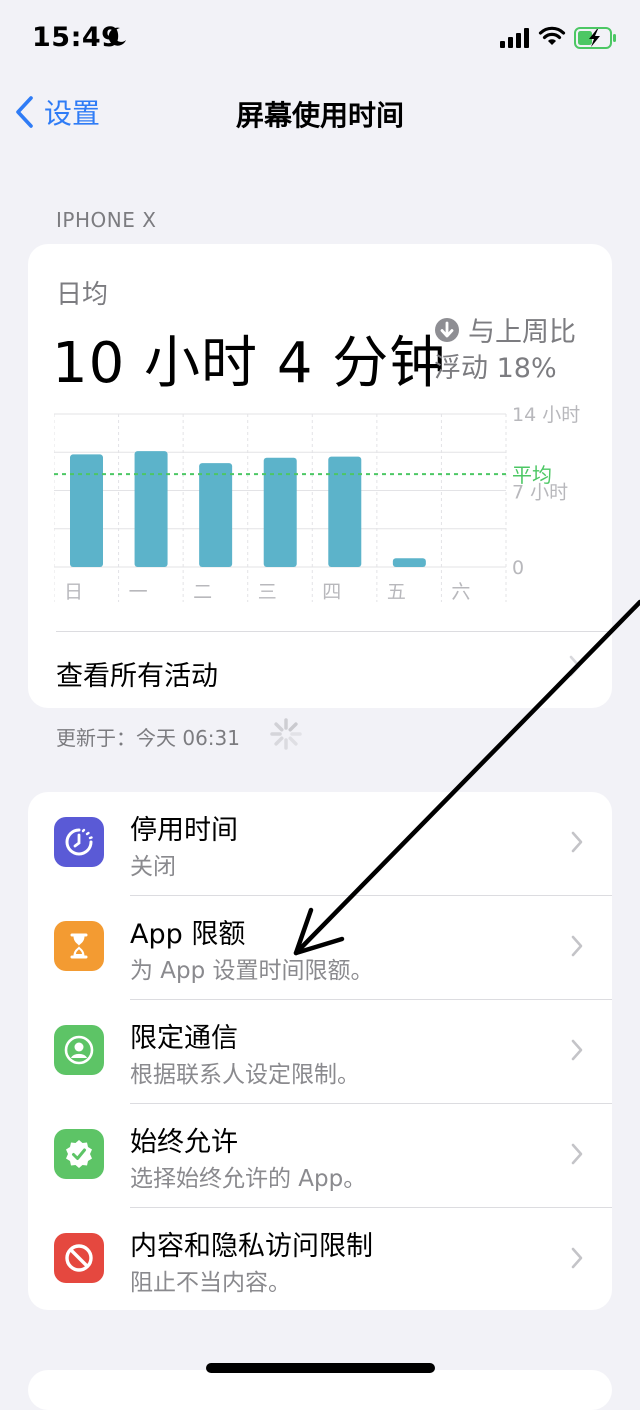 Image resolution: width=640 pixels, height=1410 pixels. I want to click on always-allowed-row: 始终允许 选择始终允许的 App。, so click(320, 1156).